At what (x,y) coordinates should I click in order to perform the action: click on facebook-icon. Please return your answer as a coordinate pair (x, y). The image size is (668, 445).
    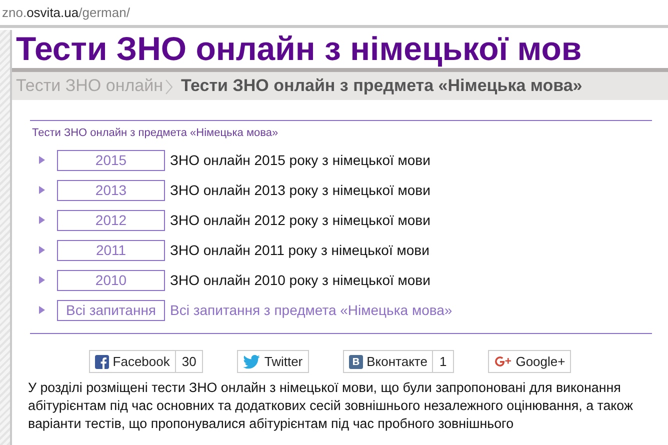
    Looking at the image, I should click on (101, 361).